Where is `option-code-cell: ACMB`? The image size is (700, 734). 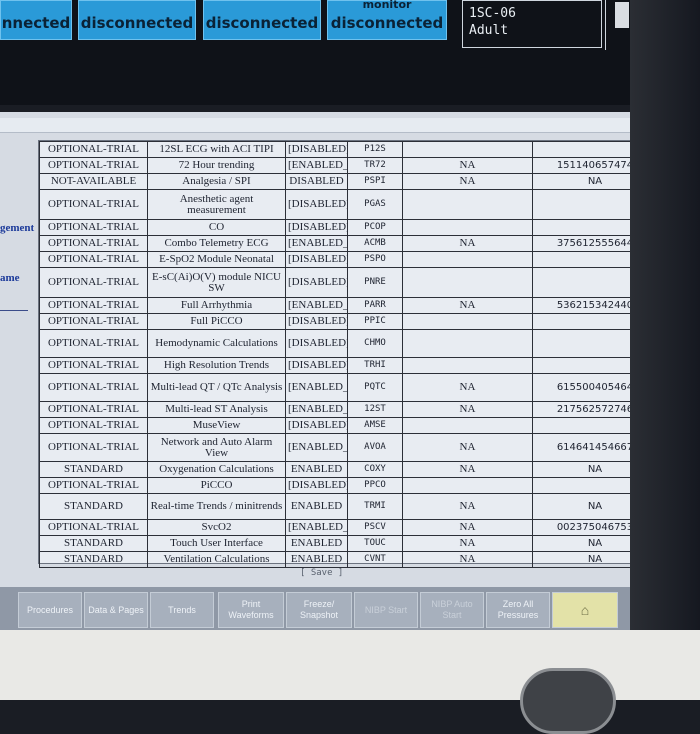 option-code-cell: ACMB is located at coordinates (375, 243).